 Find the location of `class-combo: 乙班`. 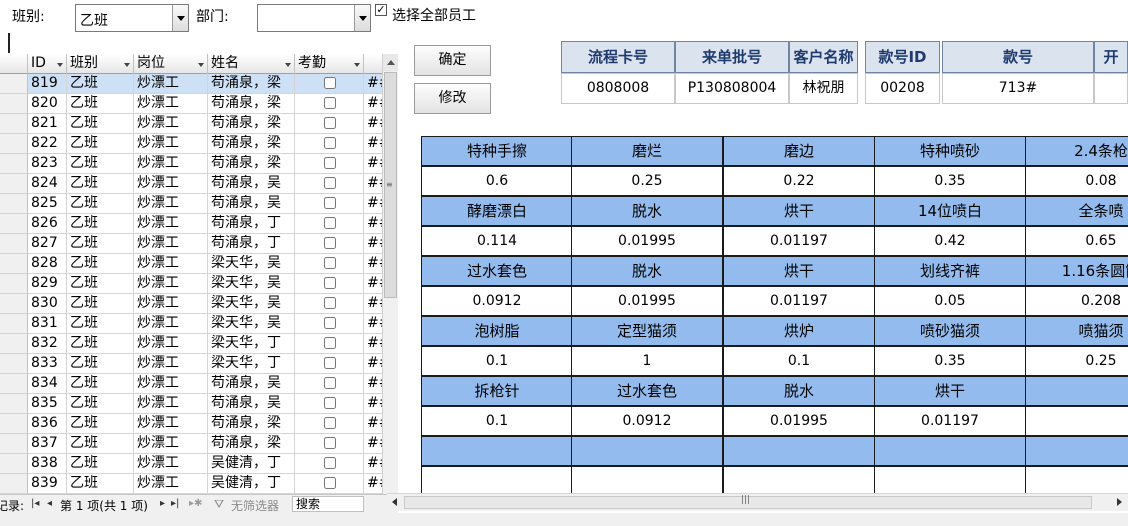

class-combo: 乙班 is located at coordinates (132, 18).